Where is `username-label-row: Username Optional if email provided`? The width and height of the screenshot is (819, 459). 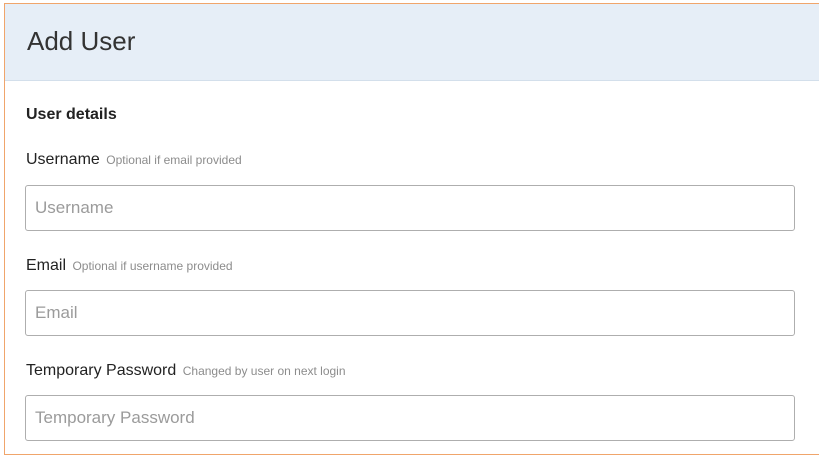 username-label-row: Username Optional if email provided is located at coordinates (134, 160).